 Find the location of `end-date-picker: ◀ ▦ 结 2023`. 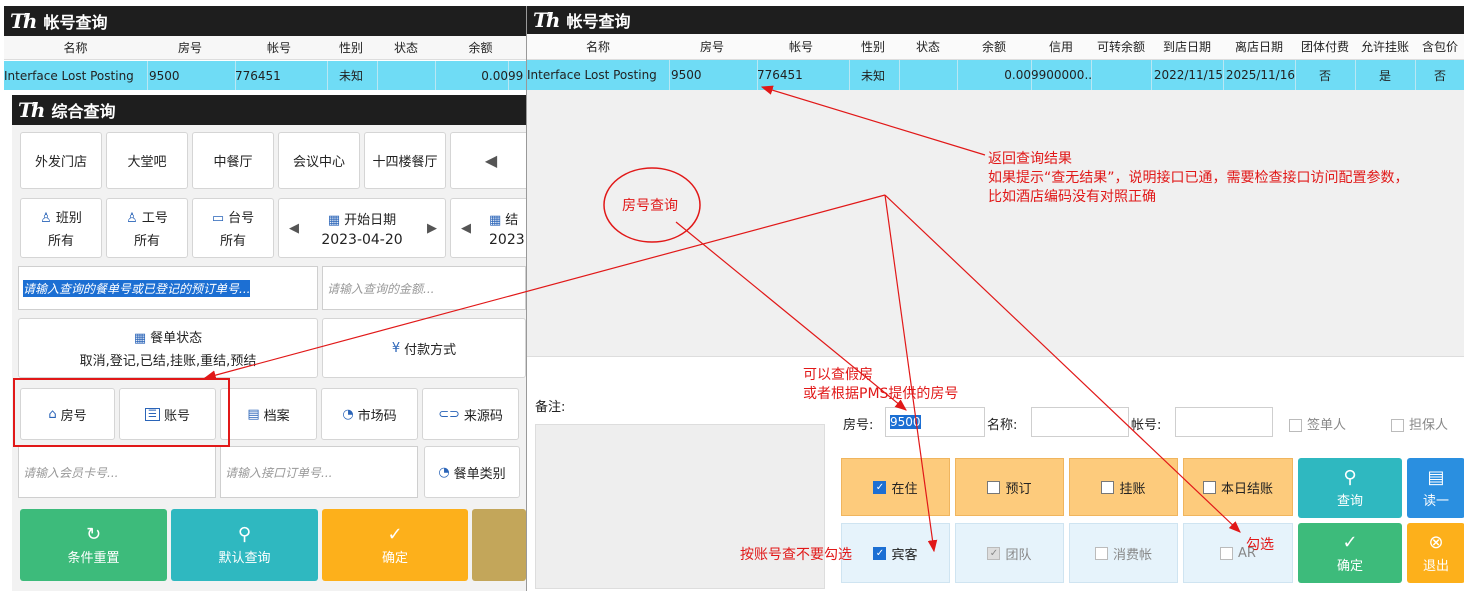

end-date-picker: ◀ ▦ 结 2023 is located at coordinates (491, 228).